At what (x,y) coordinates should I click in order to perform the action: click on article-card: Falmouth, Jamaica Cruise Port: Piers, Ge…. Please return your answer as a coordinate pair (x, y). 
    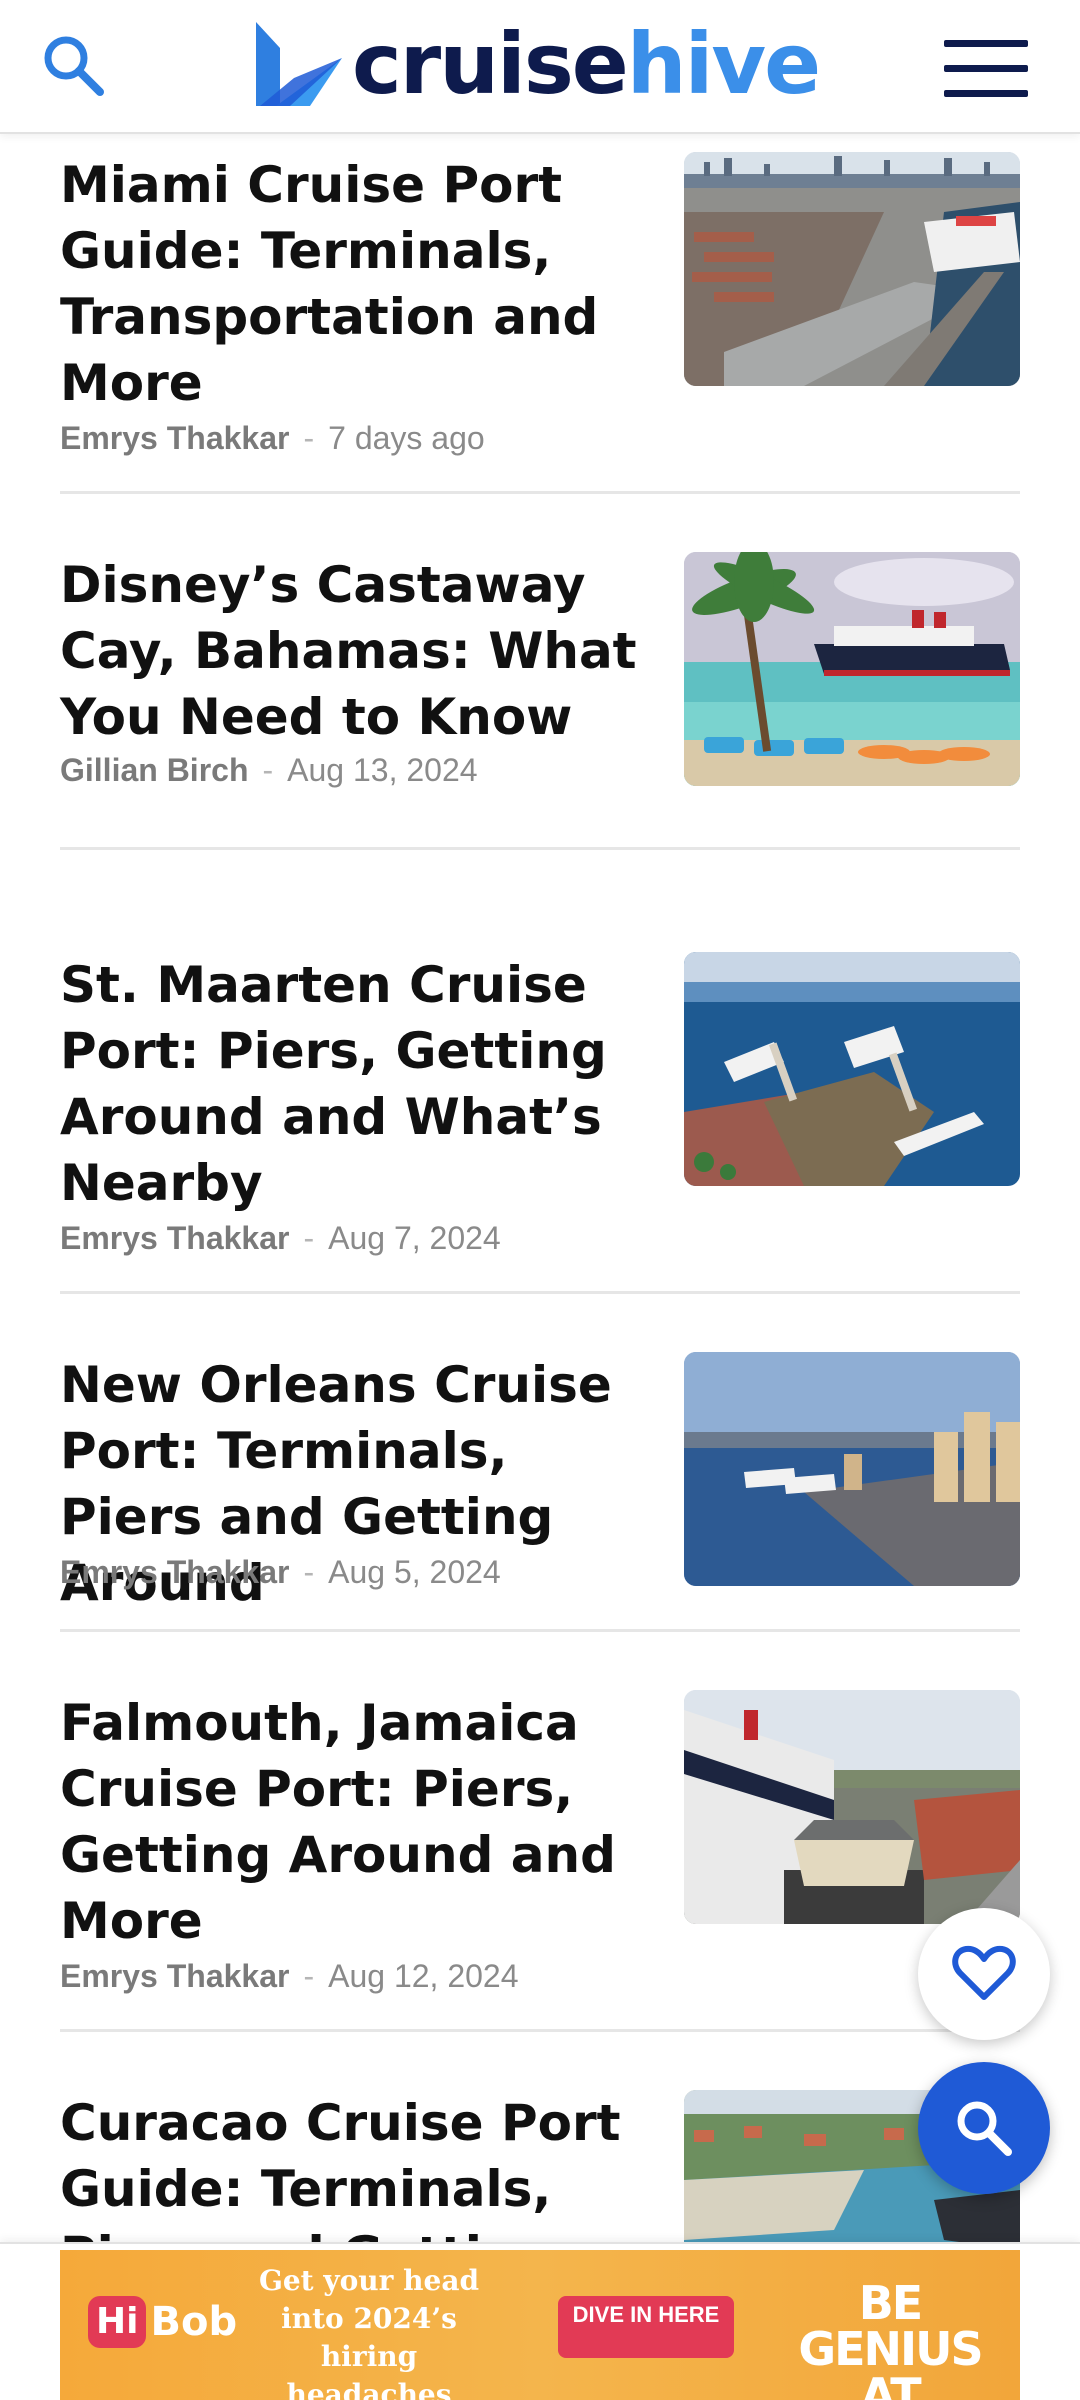
    Looking at the image, I should click on (540, 1861).